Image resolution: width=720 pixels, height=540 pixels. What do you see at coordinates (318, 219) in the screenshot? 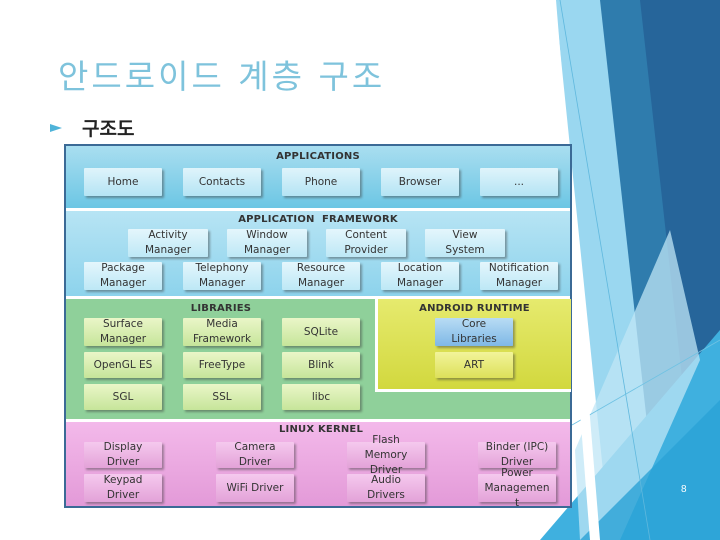
I see `framework-title: APPLICATION FRAMEWORK` at bounding box center [318, 219].